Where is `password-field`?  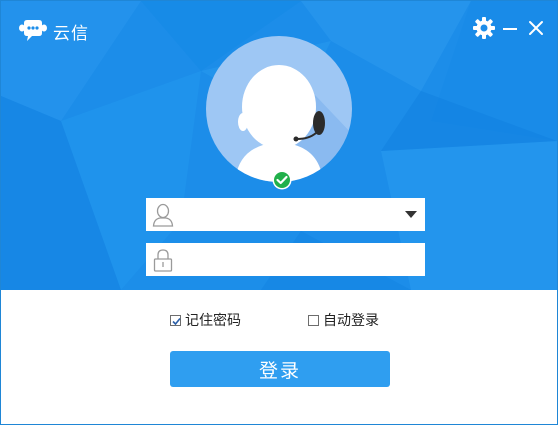
password-field is located at coordinates (285, 259).